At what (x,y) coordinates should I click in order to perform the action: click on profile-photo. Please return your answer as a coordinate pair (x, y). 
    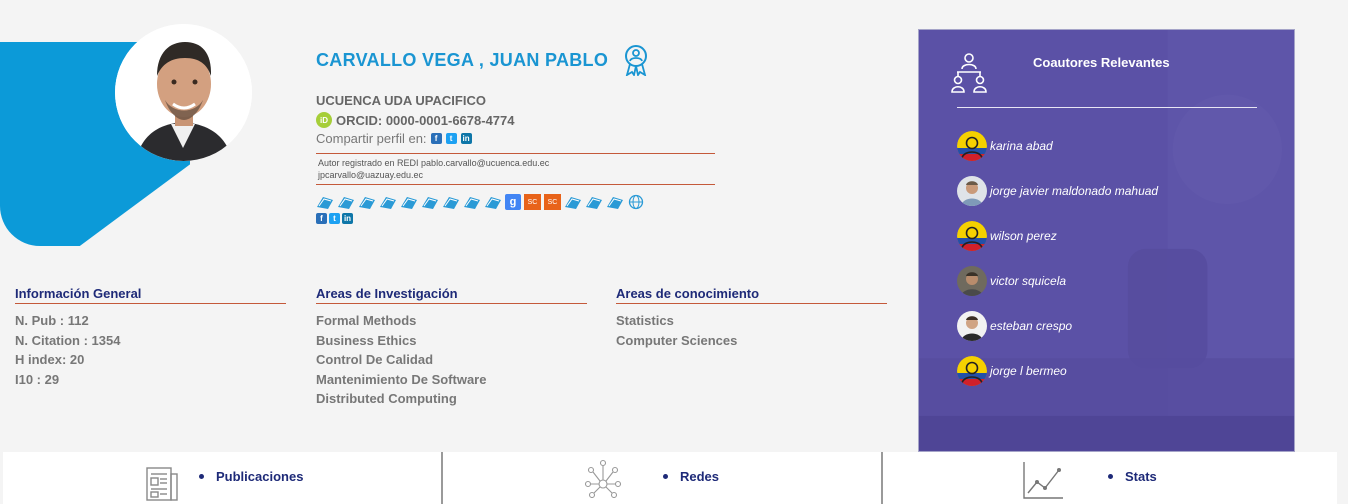
    Looking at the image, I should click on (183, 92).